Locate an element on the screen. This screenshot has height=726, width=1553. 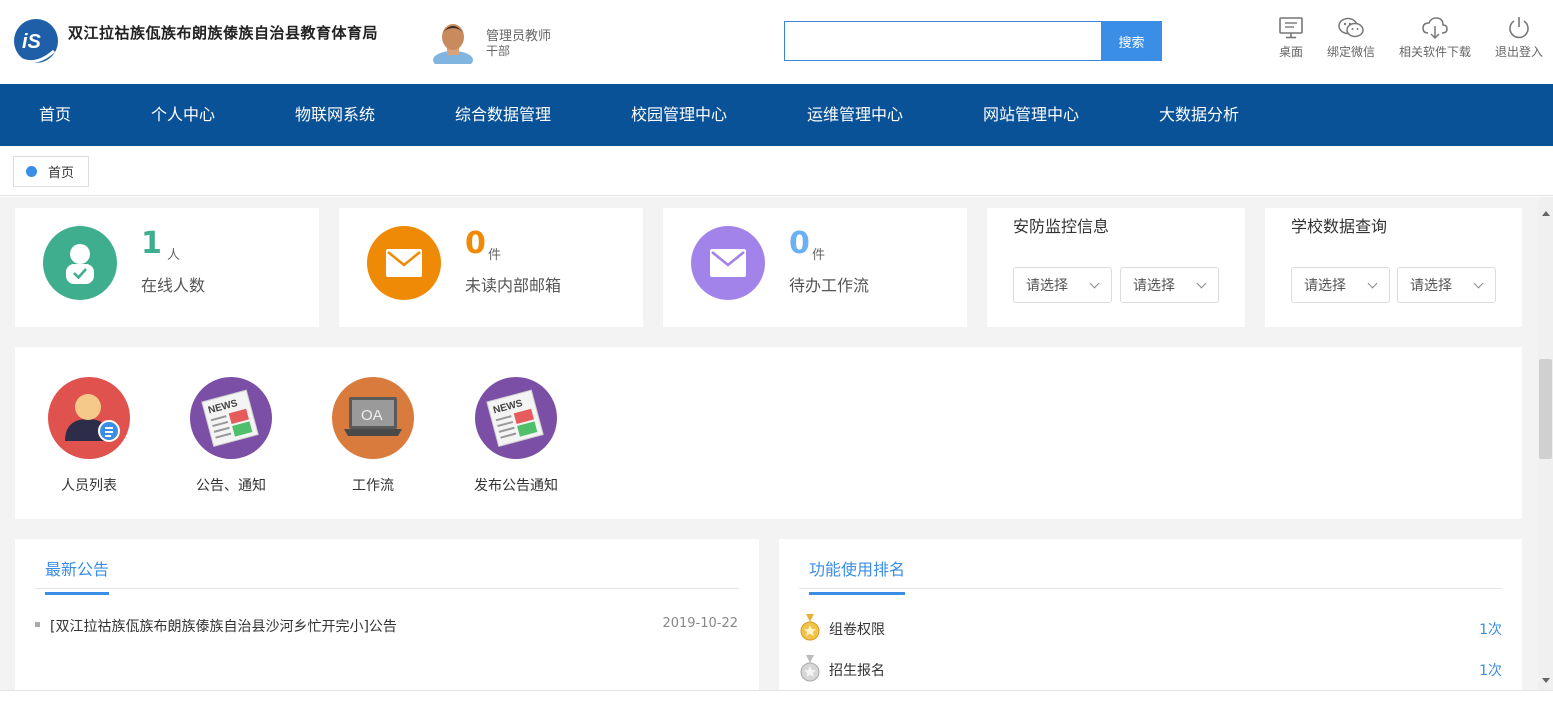
nav-item-iot-system: 物联网系统 is located at coordinates (335, 115).